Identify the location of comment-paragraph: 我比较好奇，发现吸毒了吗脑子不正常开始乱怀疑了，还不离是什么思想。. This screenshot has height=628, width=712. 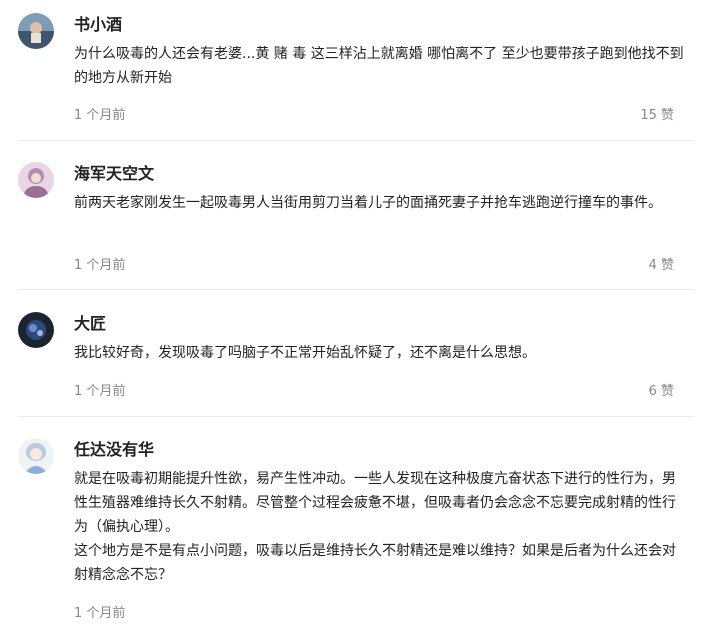
(305, 353).